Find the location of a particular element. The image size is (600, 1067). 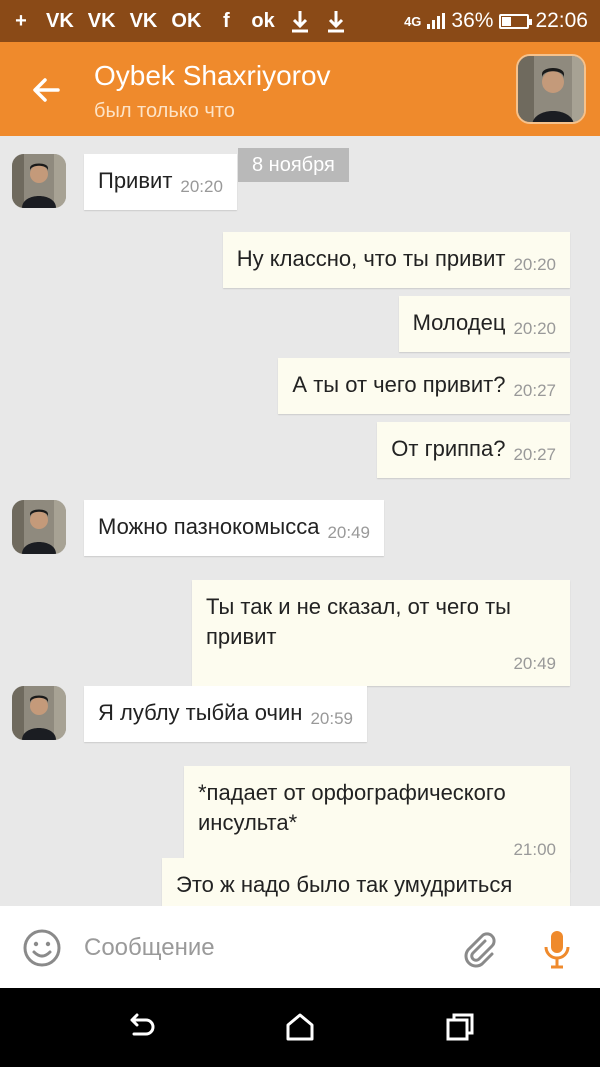

status-bar: + VK VK VK OK f ok 4G 36% 22:06 is located at coordinates (300, 21).